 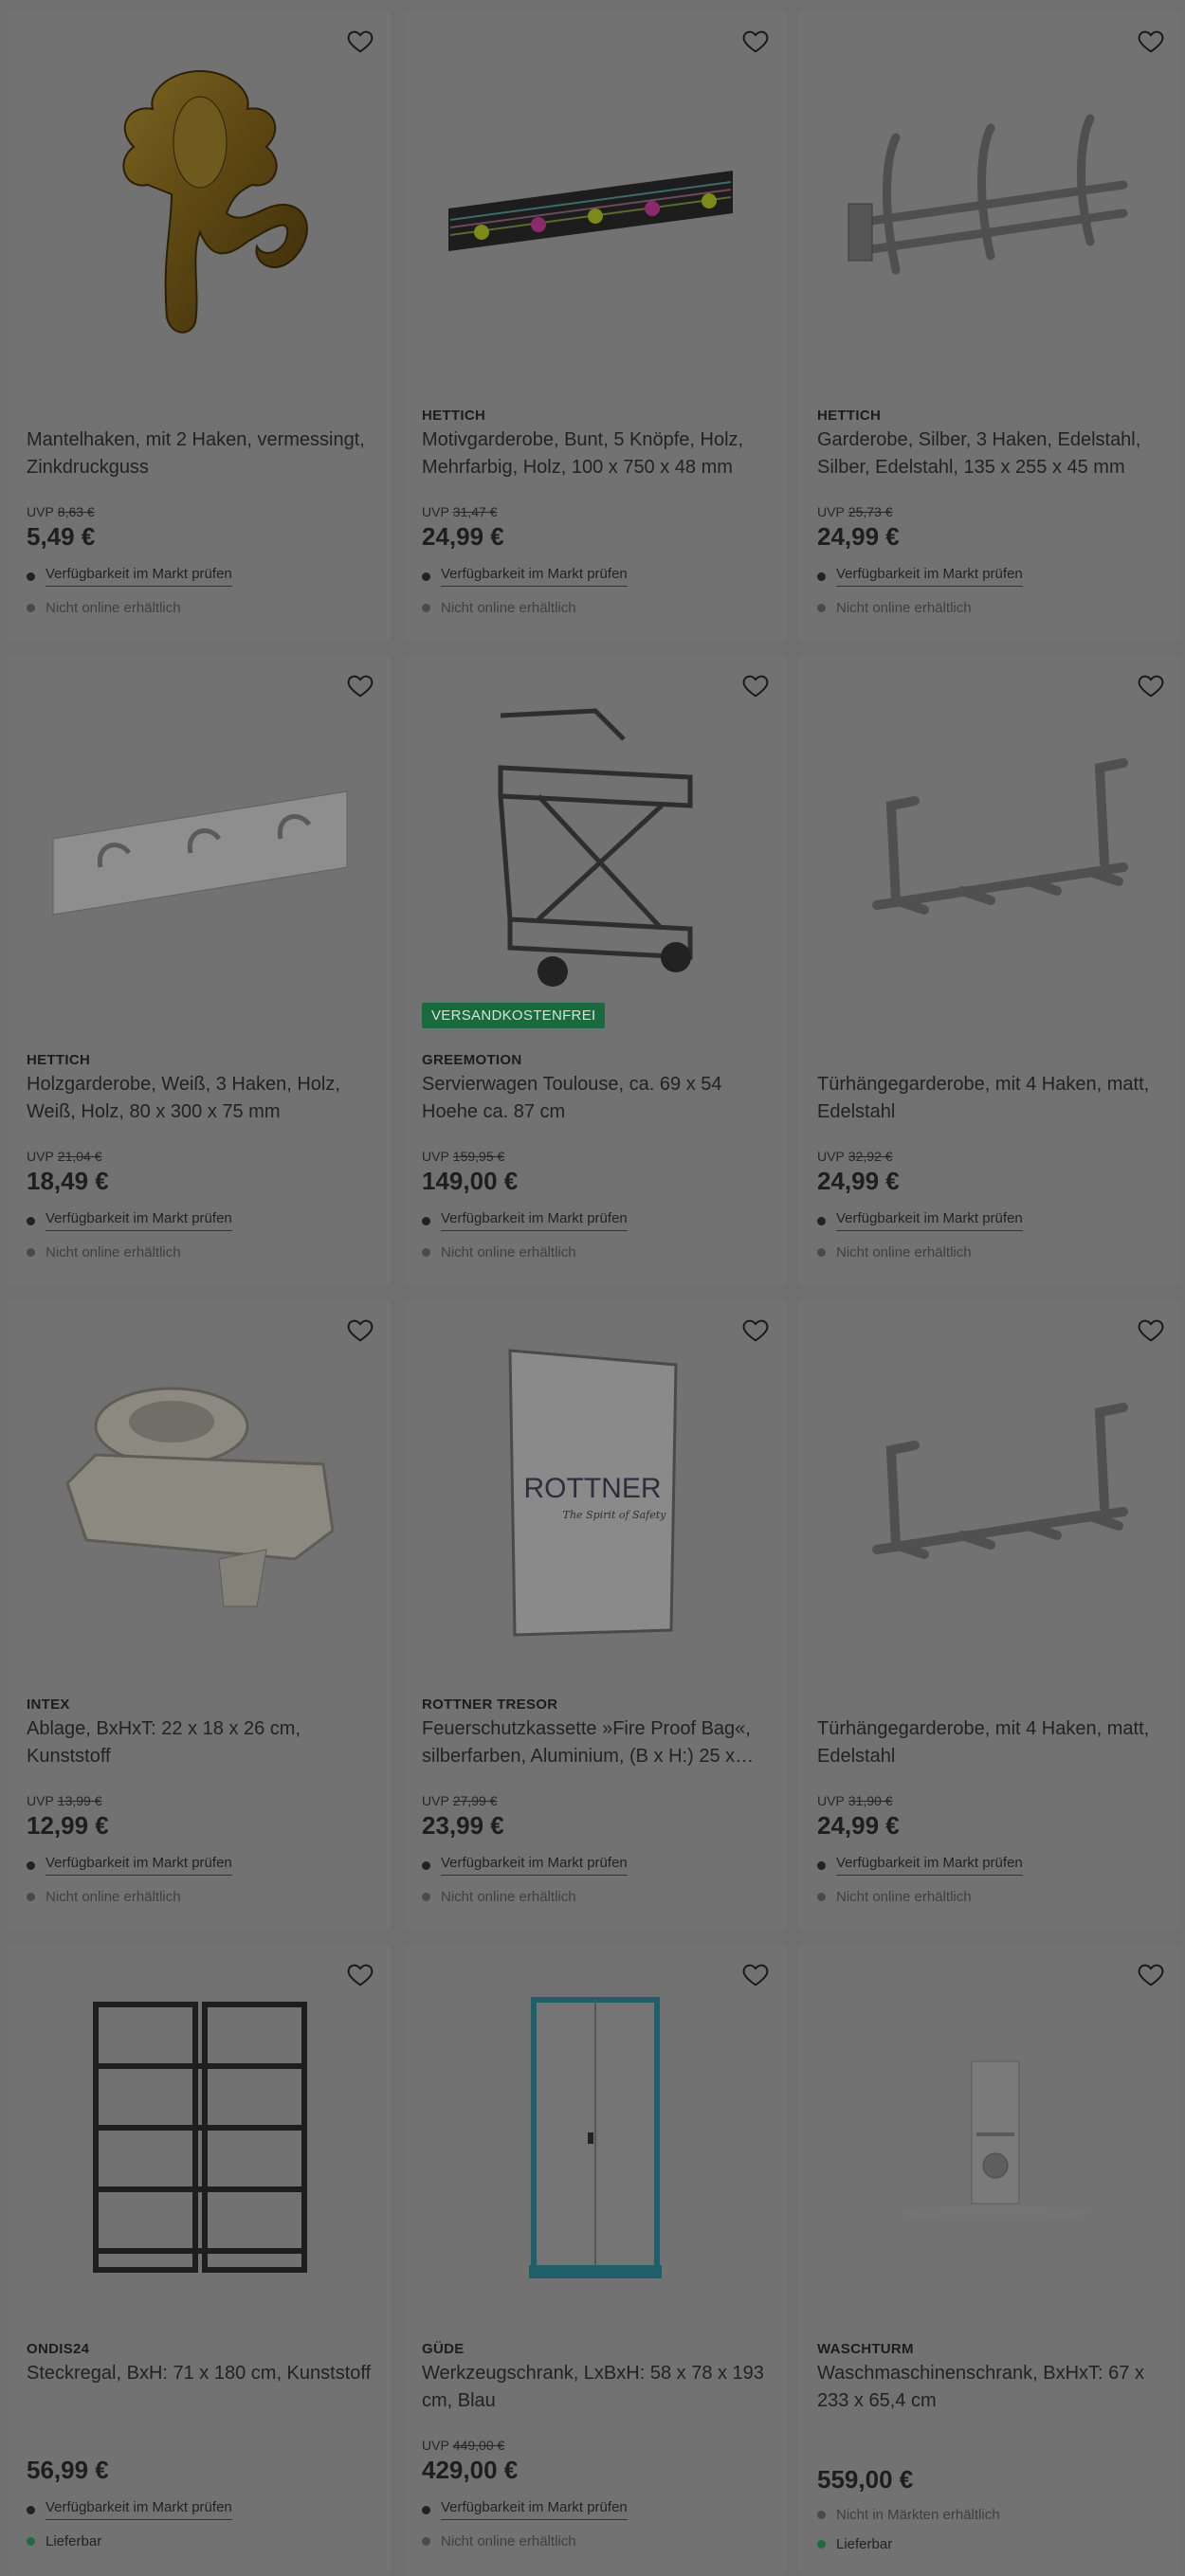 I want to click on product-brand, so click(x=200, y=416).